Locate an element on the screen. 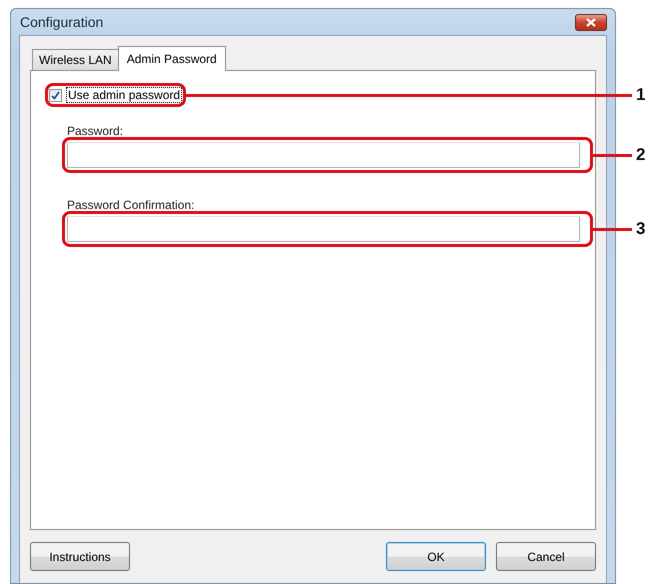 This screenshot has height=584, width=657. tab: Admin Password is located at coordinates (172, 58).